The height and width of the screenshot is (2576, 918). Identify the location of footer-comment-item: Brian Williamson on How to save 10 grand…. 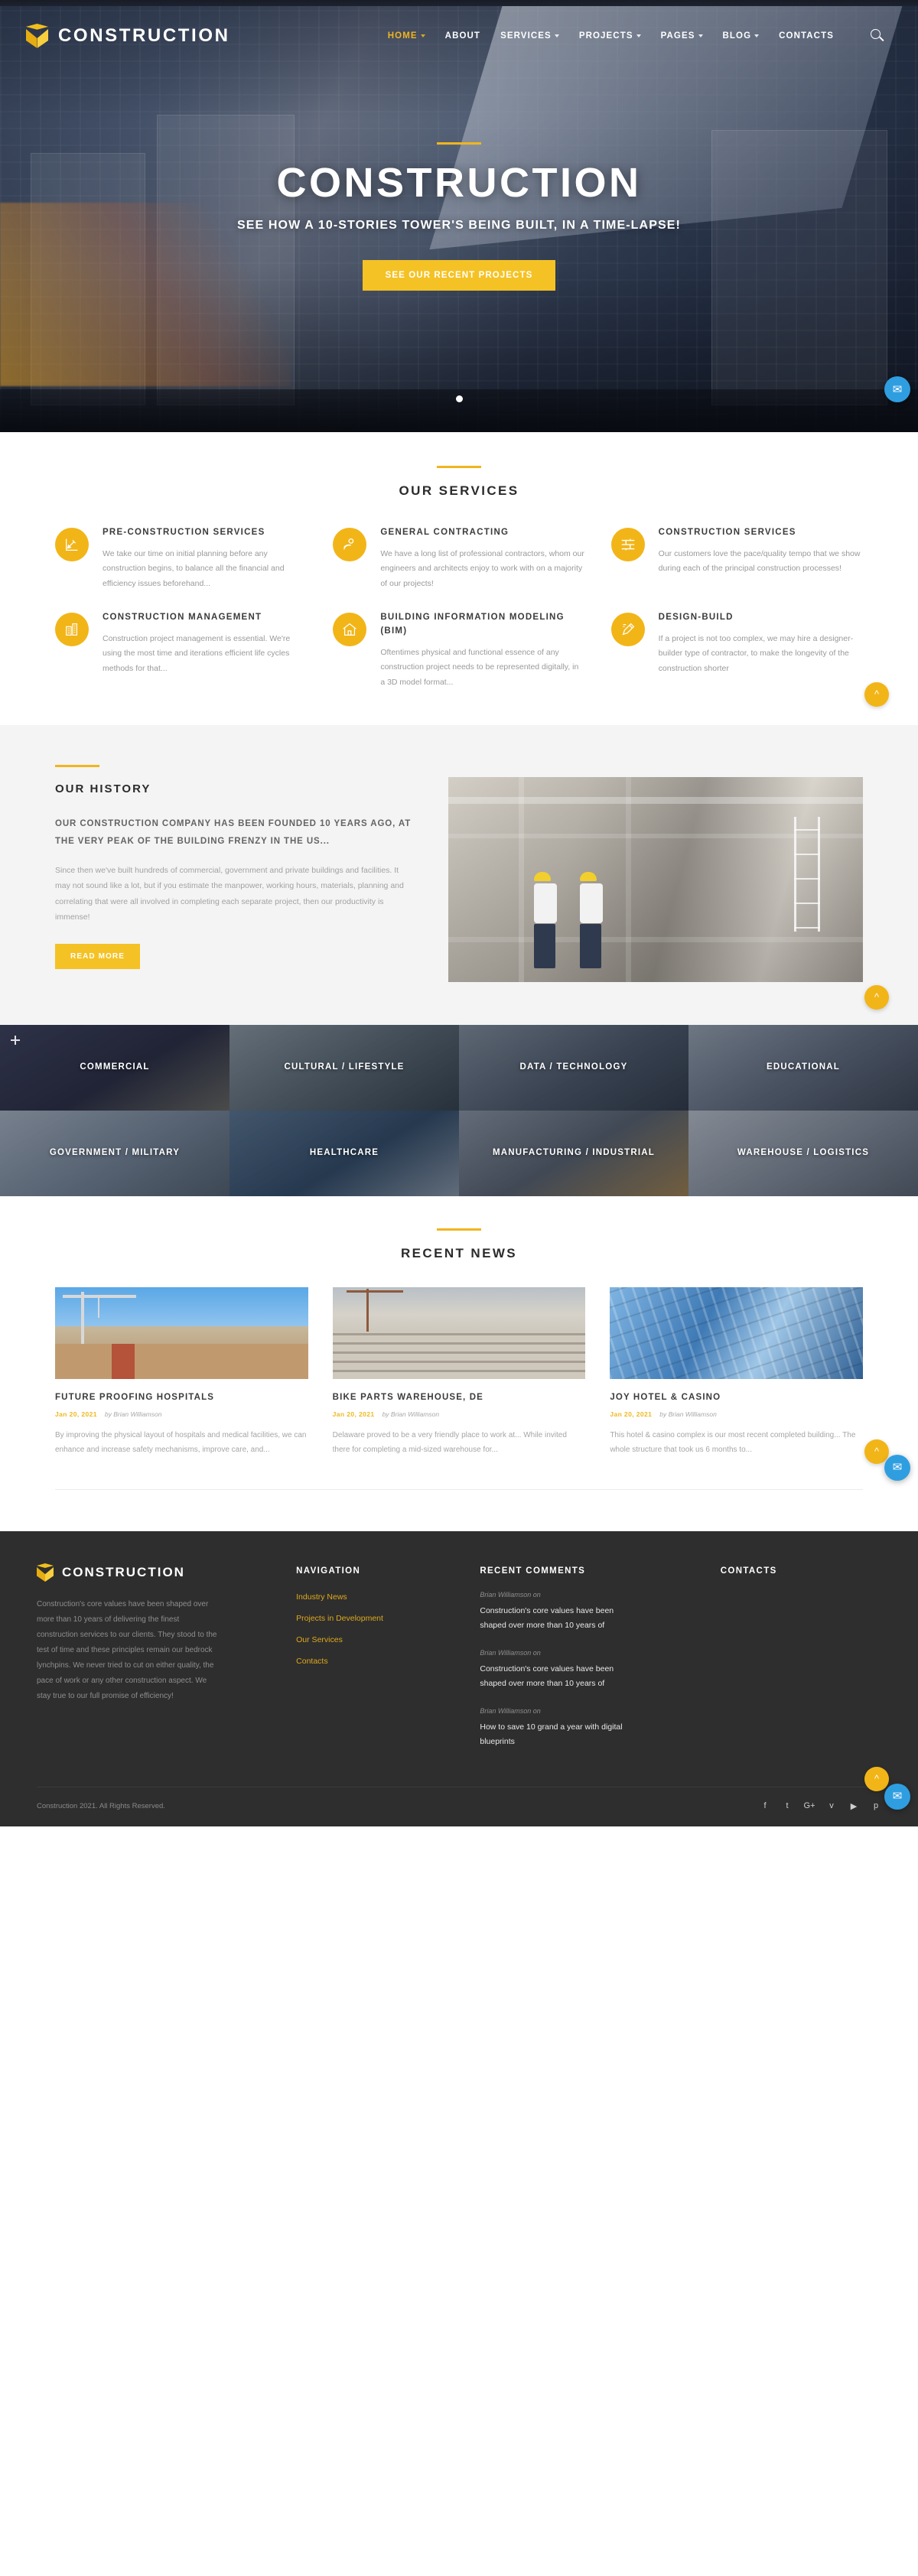
(588, 1728).